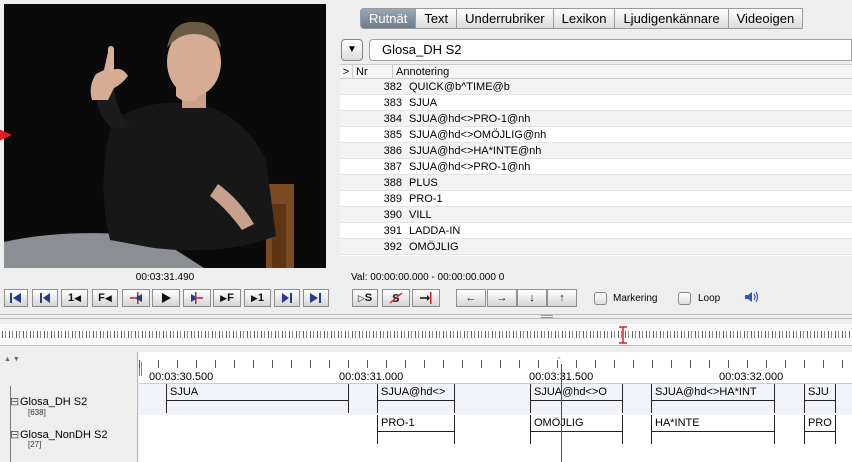  What do you see at coordinates (610, 50) in the screenshot?
I see `tier-select: Glosa_DH S2` at bounding box center [610, 50].